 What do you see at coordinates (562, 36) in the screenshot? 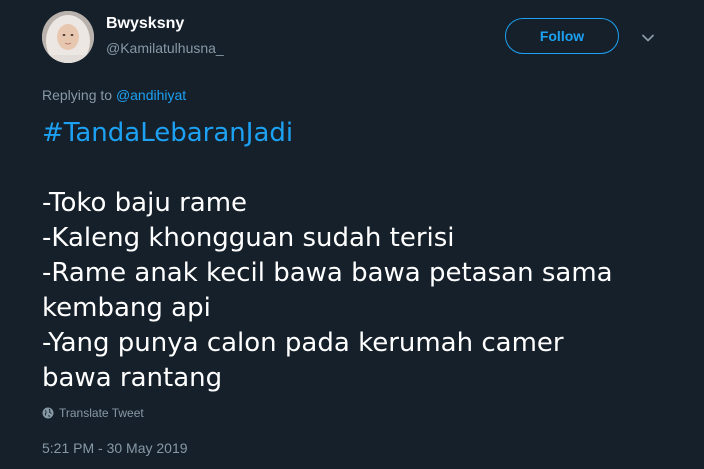
I see `follow-button: Follow` at bounding box center [562, 36].